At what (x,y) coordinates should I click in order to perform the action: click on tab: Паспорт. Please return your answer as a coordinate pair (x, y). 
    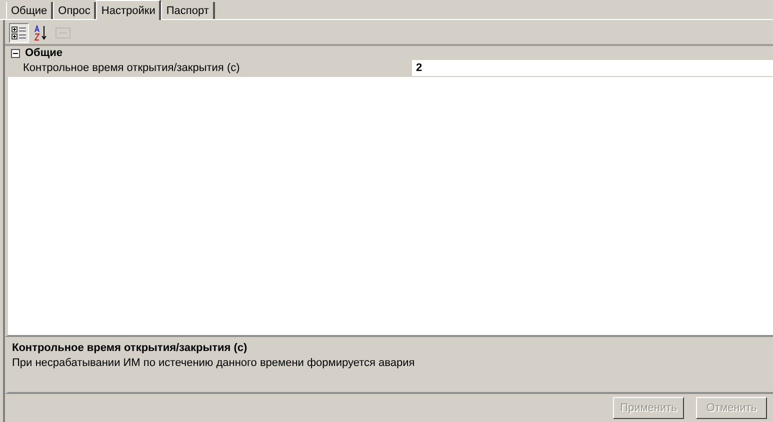
    Looking at the image, I should click on (188, 10).